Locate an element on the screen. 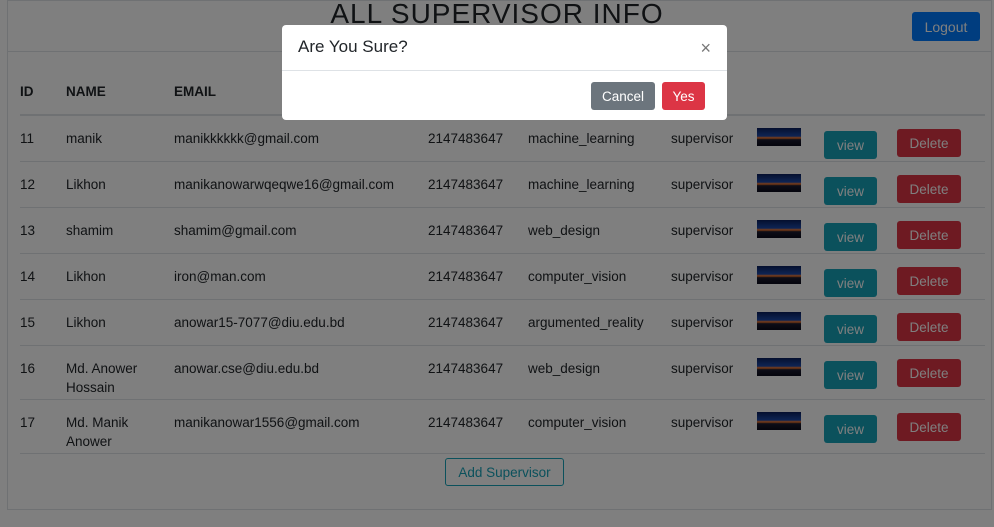 Image resolution: width=994 pixels, height=527 pixels. close-icon: × is located at coordinates (705, 48).